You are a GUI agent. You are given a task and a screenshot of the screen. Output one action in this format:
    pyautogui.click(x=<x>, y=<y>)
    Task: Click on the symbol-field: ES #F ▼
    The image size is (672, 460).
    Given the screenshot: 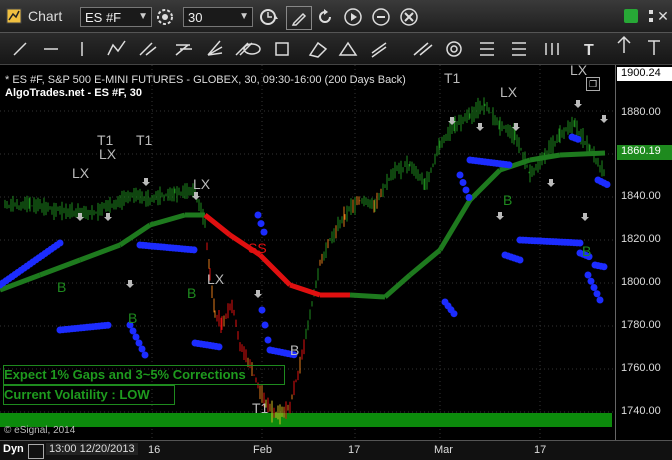 What is the action you would take?
    pyautogui.click(x=116, y=17)
    